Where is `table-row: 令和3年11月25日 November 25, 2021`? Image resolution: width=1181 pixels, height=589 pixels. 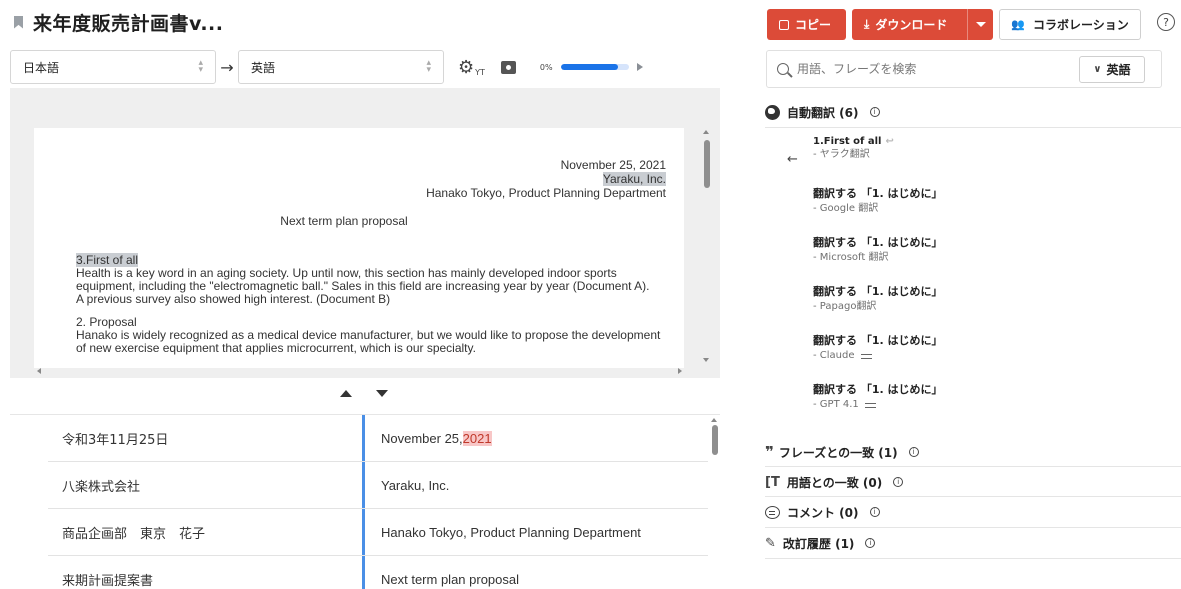 table-row: 令和3年11月25日 November 25, 2021 is located at coordinates (378, 438).